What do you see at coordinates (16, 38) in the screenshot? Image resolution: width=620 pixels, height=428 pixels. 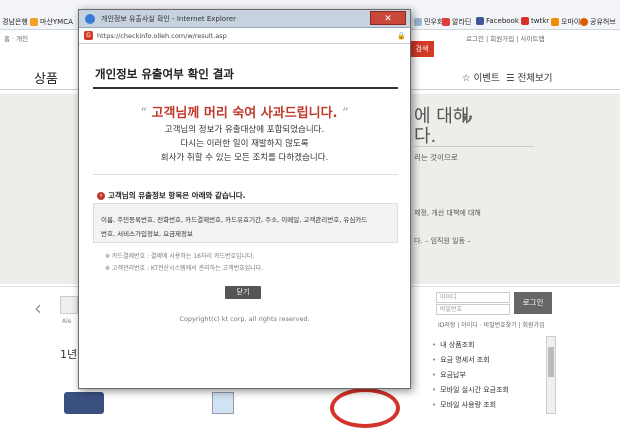 I see `top-links: 홈 · 개인` at bounding box center [16, 38].